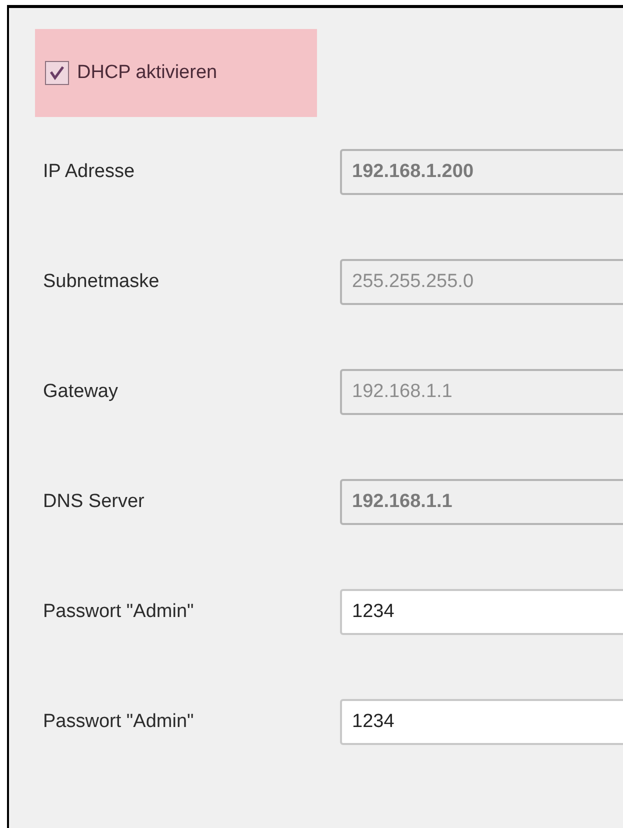  What do you see at coordinates (89, 172) in the screenshot?
I see `field-label: IP Adresse` at bounding box center [89, 172].